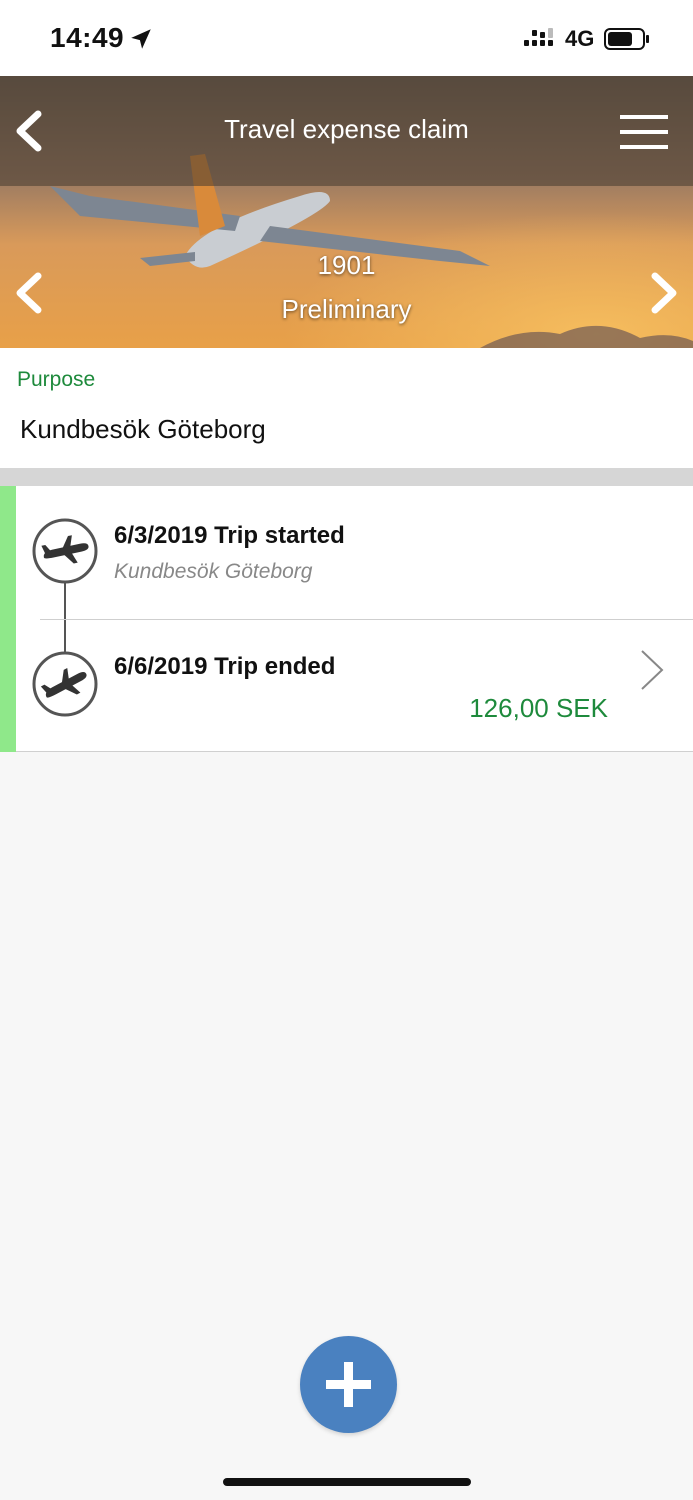 Image resolution: width=693 pixels, height=1500 pixels. What do you see at coordinates (347, 1482) in the screenshot?
I see `home-indicator` at bounding box center [347, 1482].